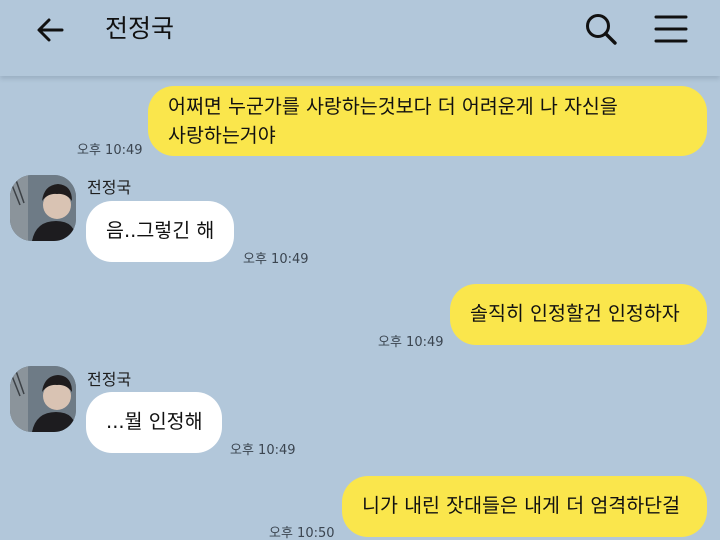  Describe the element at coordinates (140, 28) in the screenshot. I see `chat-title: 전정국` at that location.